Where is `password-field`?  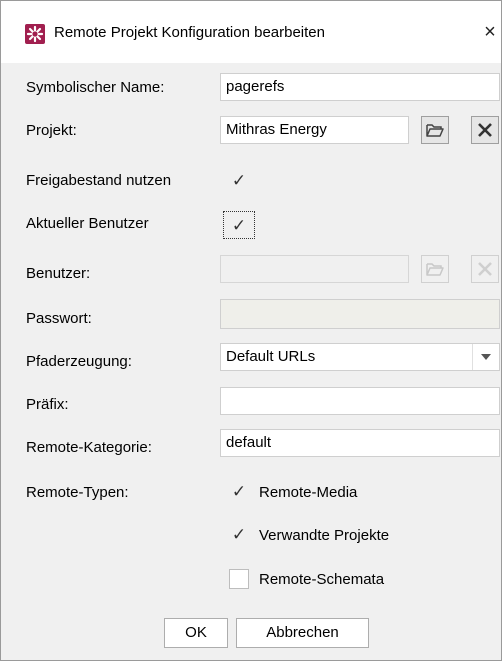
password-field is located at coordinates (360, 314).